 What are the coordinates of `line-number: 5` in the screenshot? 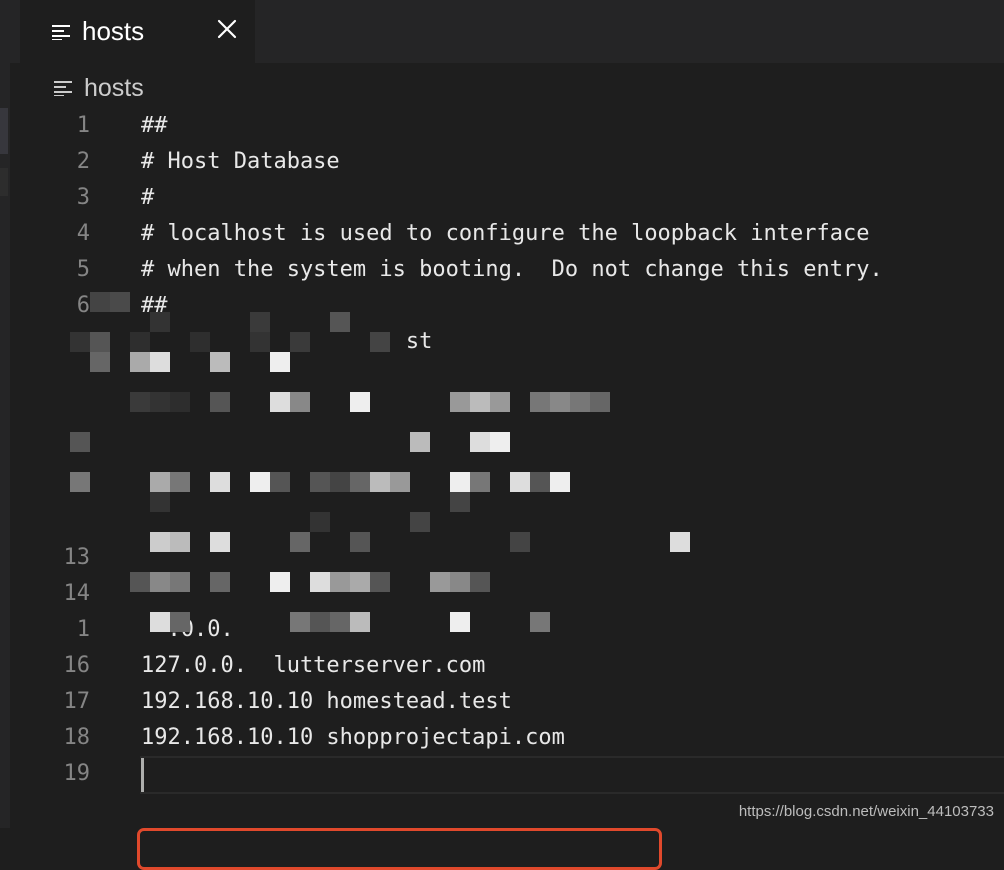 It's located at (83, 269).